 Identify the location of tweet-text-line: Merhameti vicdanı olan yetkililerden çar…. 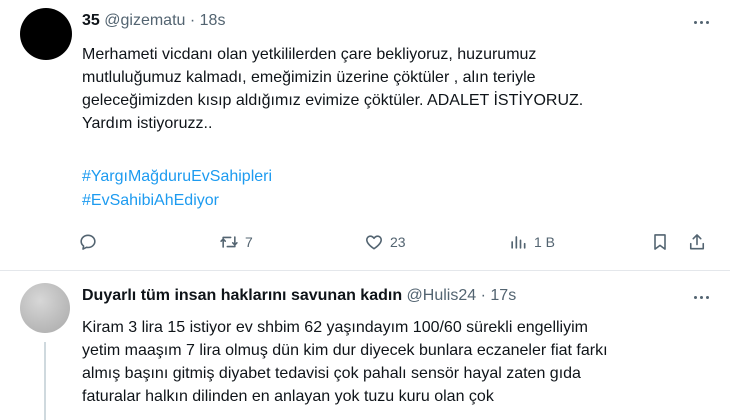
(309, 54).